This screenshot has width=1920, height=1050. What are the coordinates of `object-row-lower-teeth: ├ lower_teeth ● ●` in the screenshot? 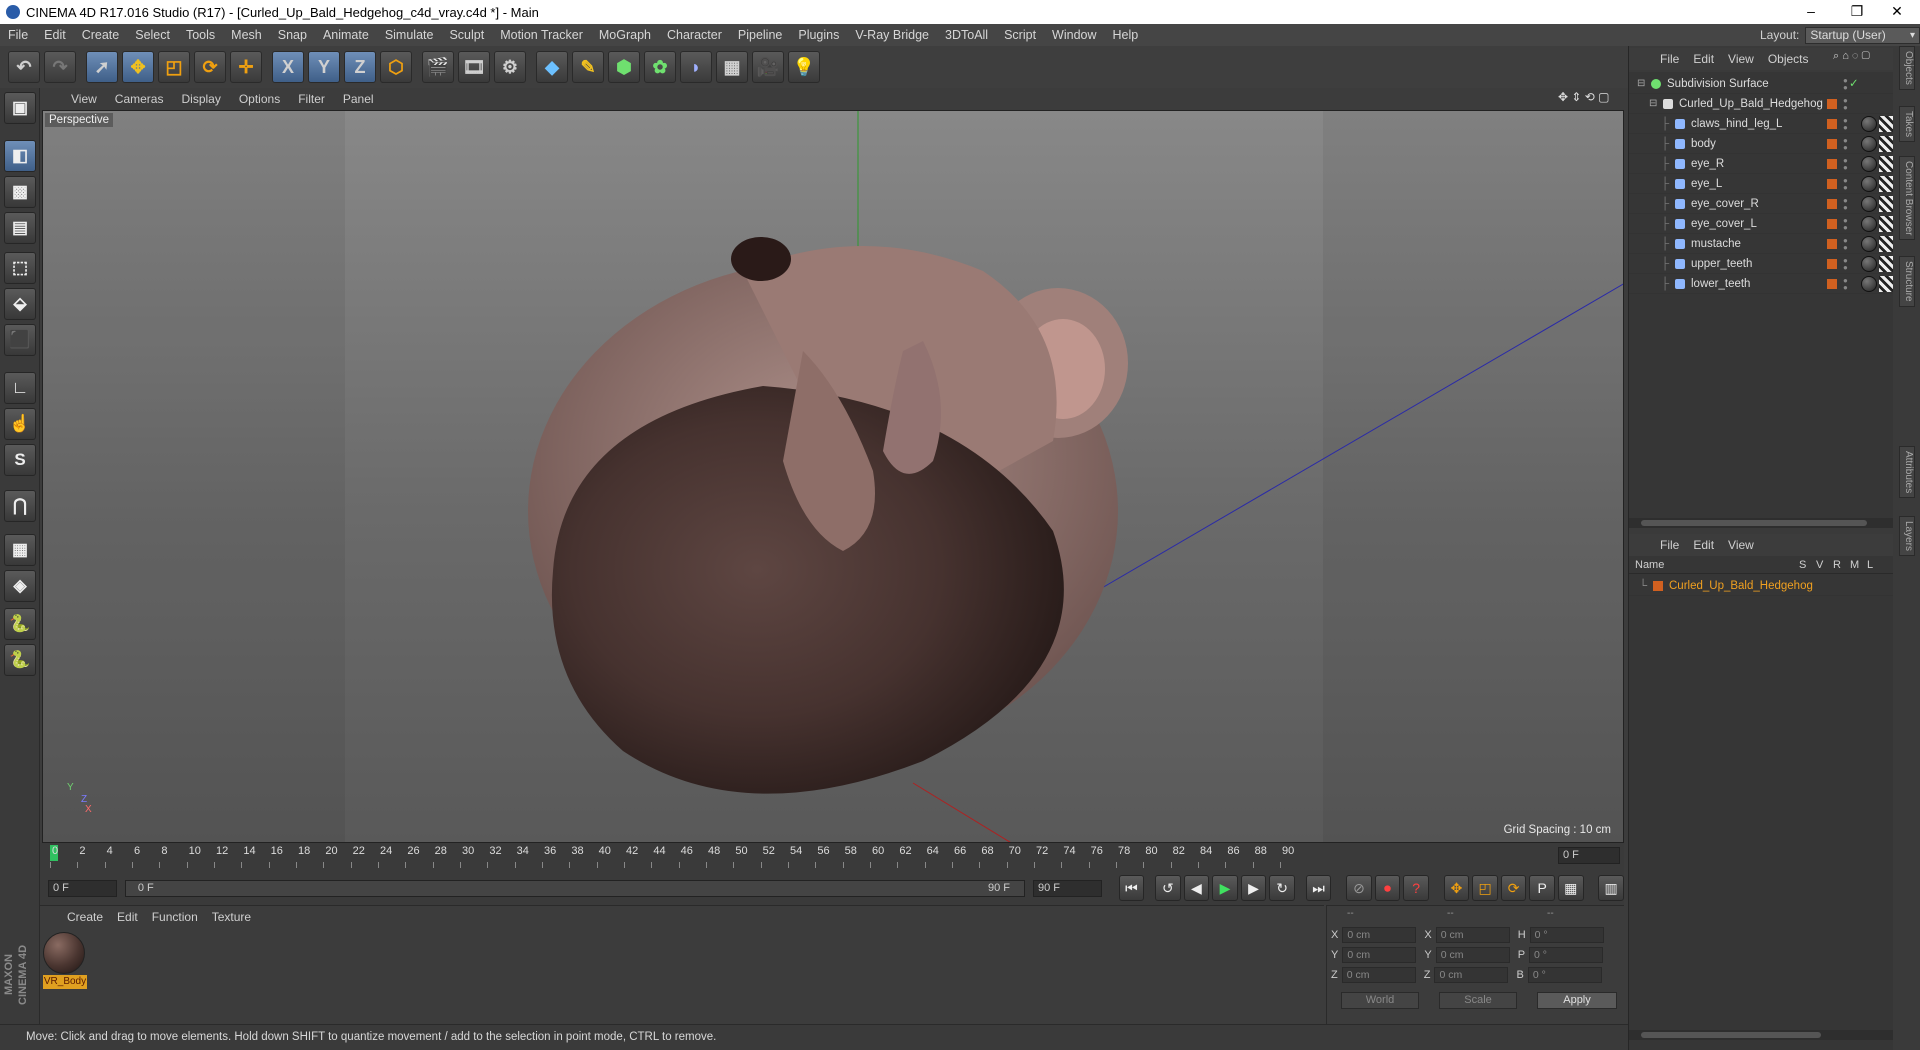 It's located at (1762, 284).